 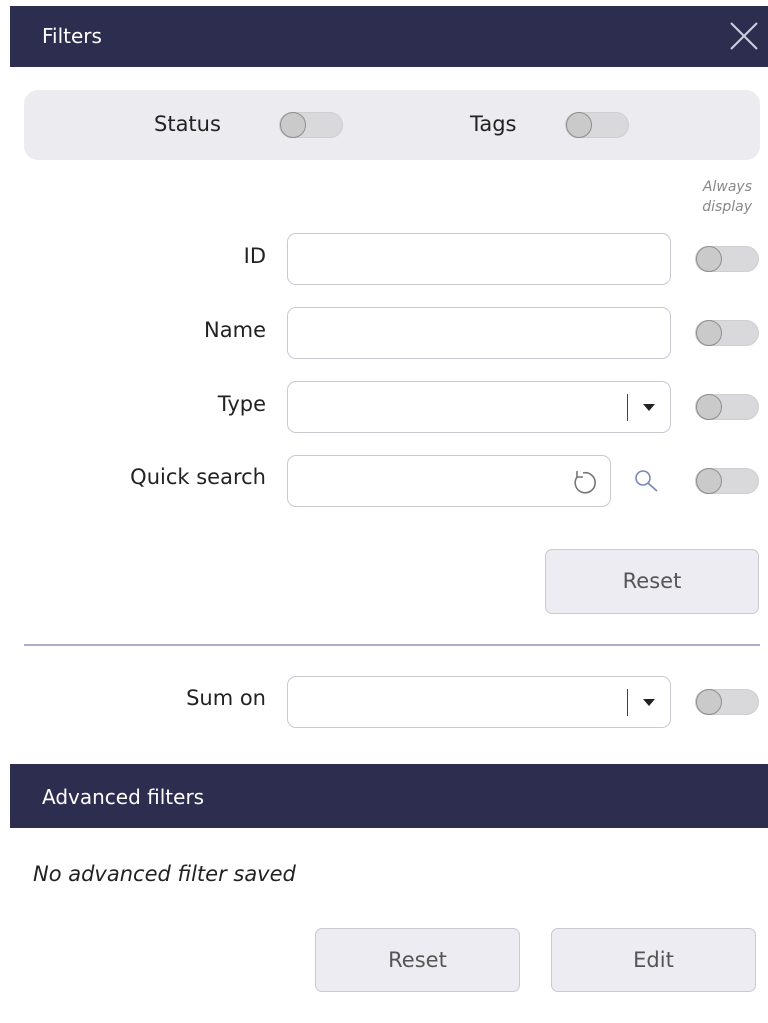 What do you see at coordinates (389, 36) in the screenshot?
I see `filters-header: Filters` at bounding box center [389, 36].